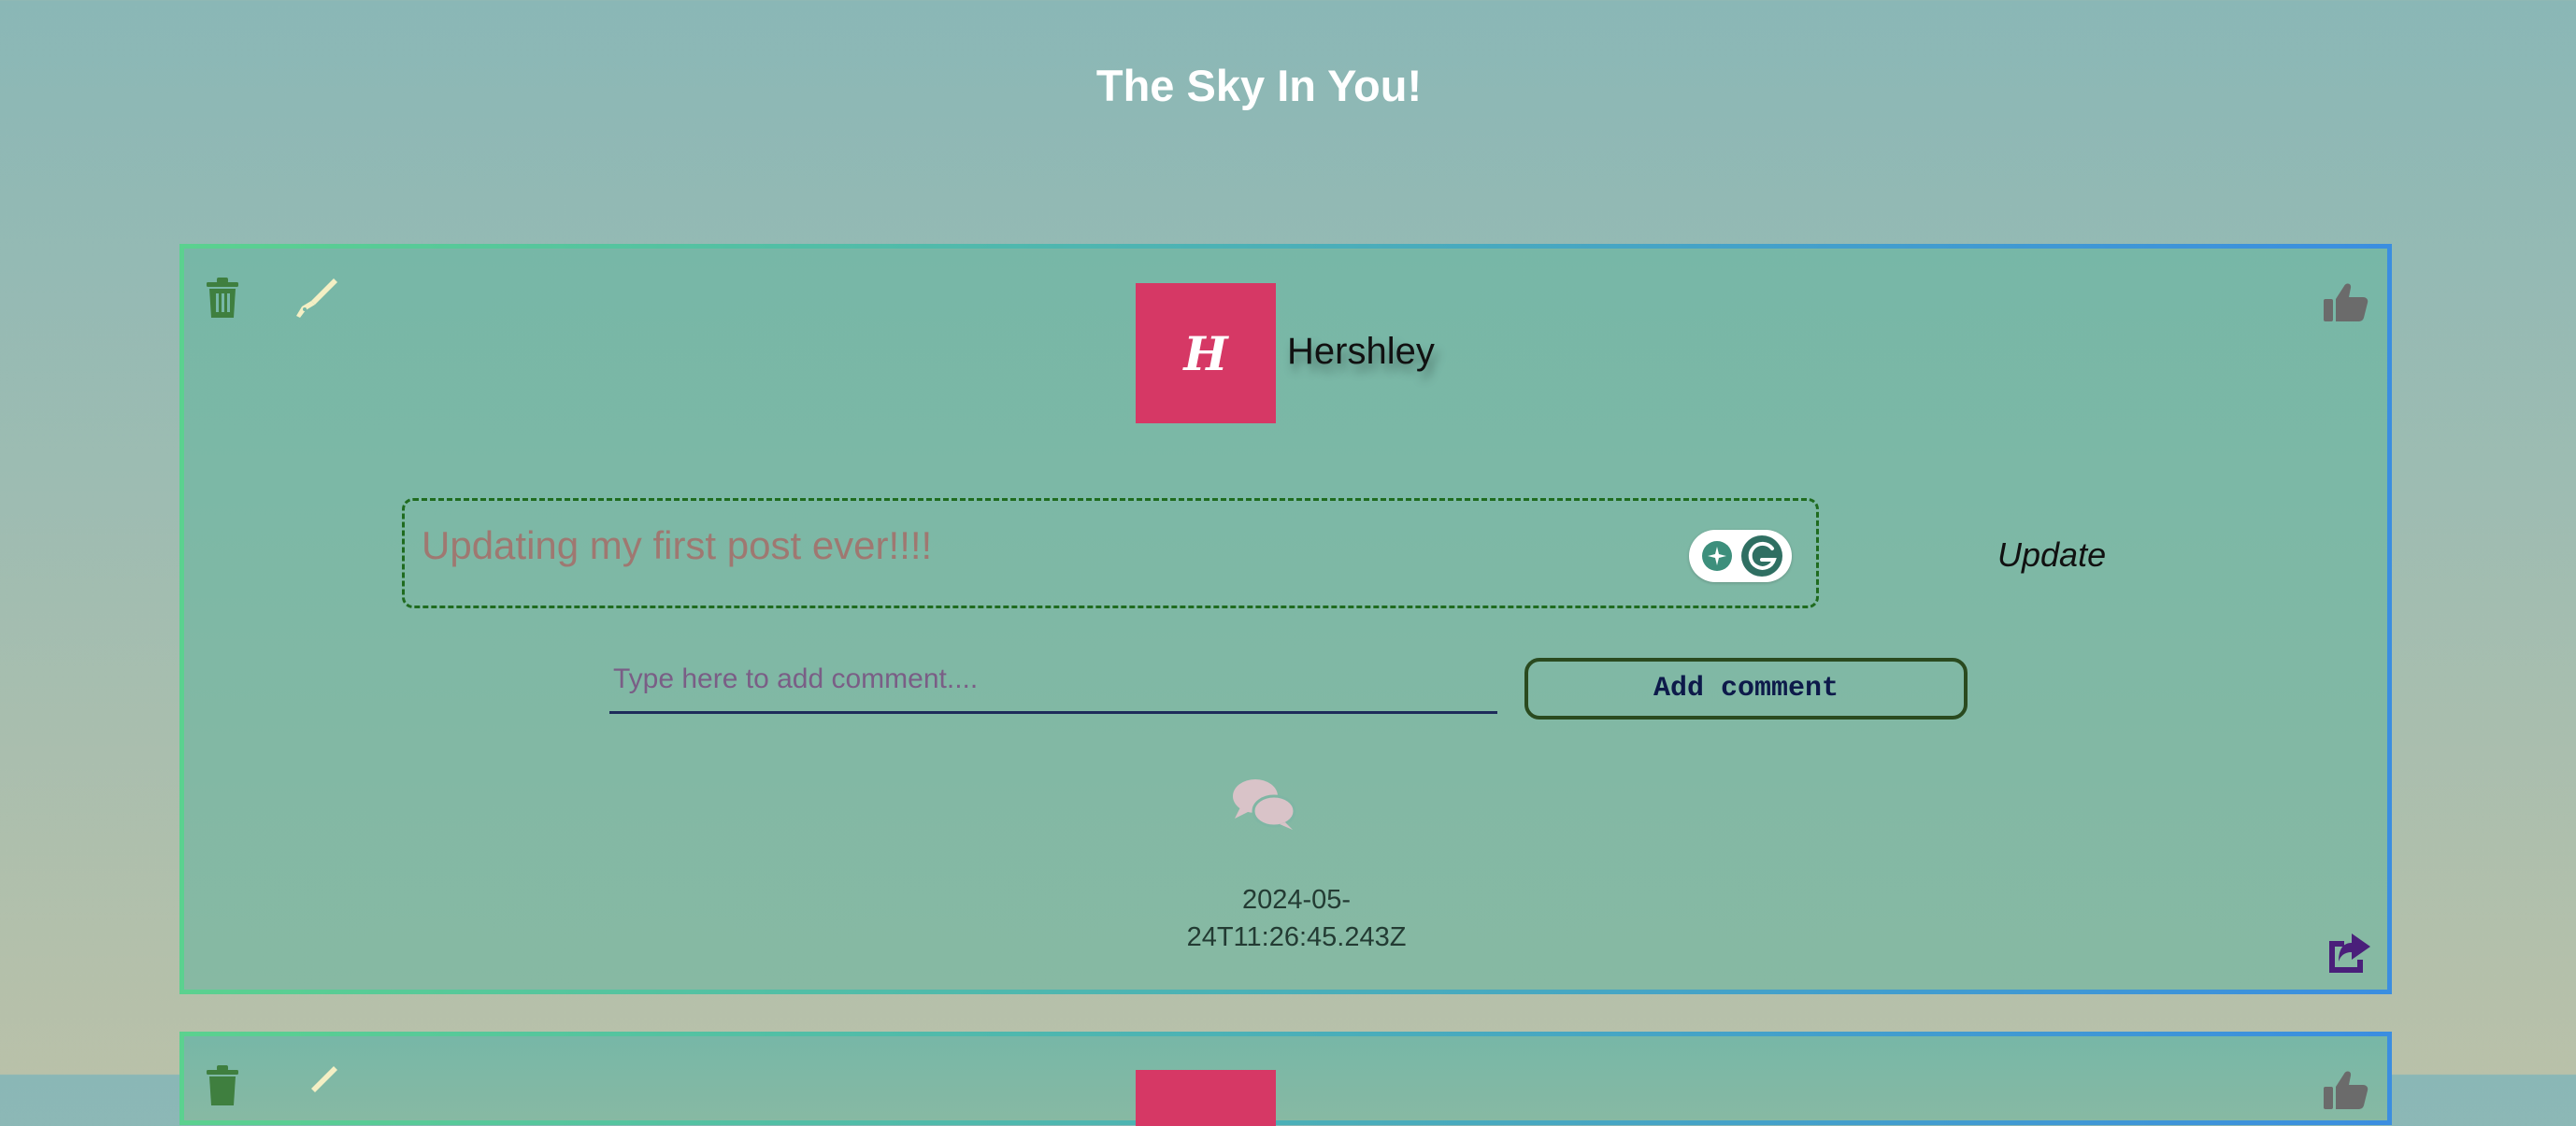 The height and width of the screenshot is (1126, 2576). What do you see at coordinates (1296, 918) in the screenshot?
I see `post-timestamp: 2024-05- 24T11:26:45.243Z` at bounding box center [1296, 918].